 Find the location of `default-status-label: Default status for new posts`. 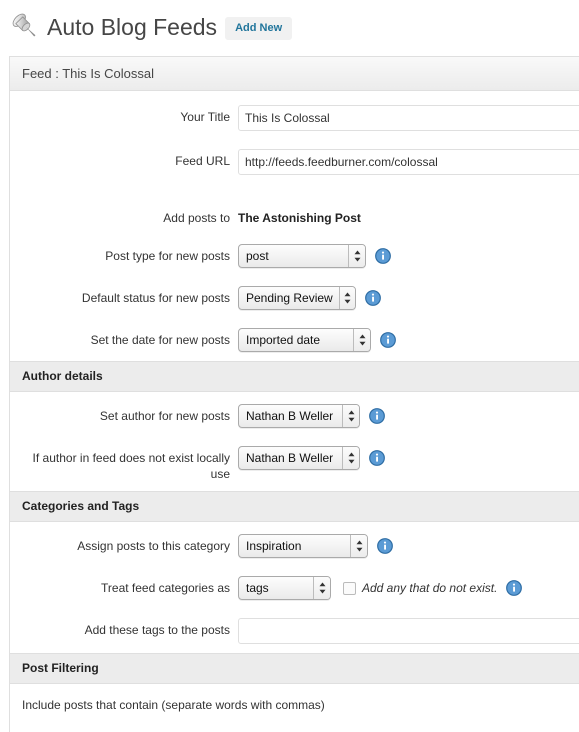

default-status-label: Default status for new posts is located at coordinates (155, 298).